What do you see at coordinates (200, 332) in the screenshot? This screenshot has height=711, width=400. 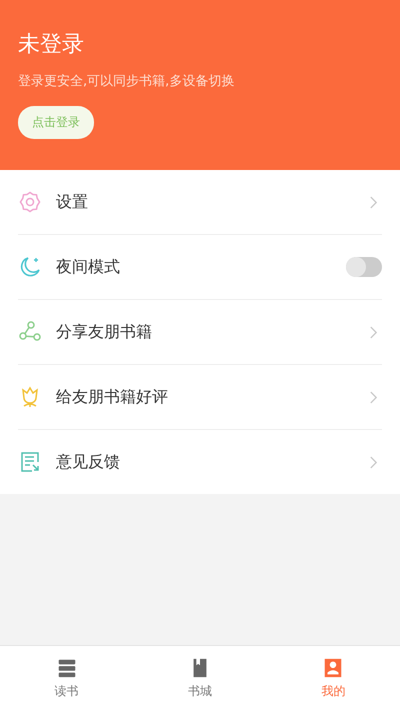 I see `menu-item: 分享友朋书籍` at bounding box center [200, 332].